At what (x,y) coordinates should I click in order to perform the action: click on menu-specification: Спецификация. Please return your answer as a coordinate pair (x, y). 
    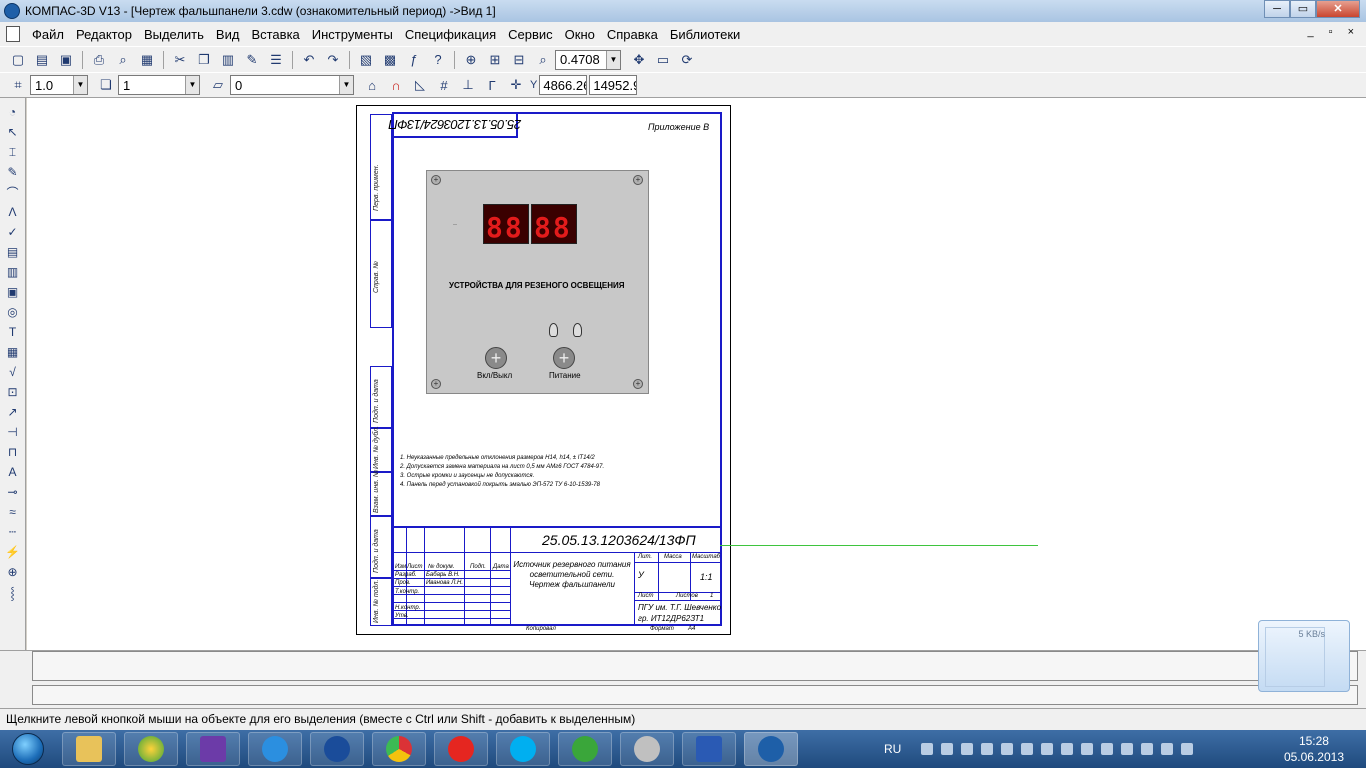
    Looking at the image, I should click on (450, 34).